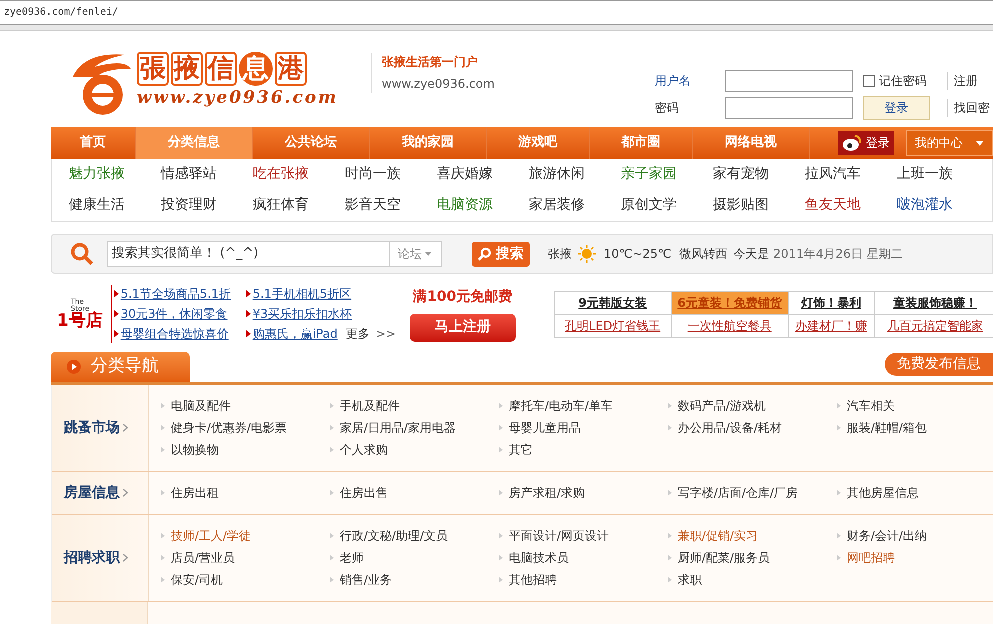 The width and height of the screenshot is (993, 624). I want to click on category-link: 住房出售, so click(364, 493).